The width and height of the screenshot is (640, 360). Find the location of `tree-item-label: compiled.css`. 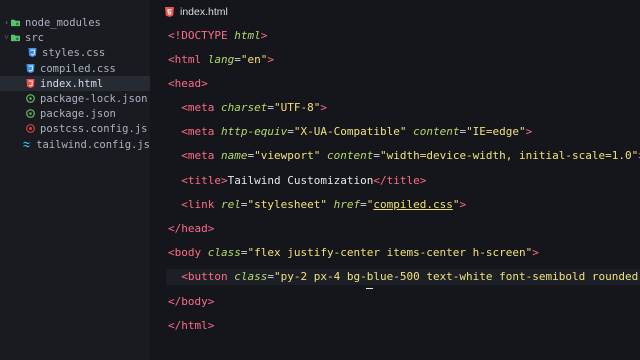

tree-item-label: compiled.css is located at coordinates (78, 68).